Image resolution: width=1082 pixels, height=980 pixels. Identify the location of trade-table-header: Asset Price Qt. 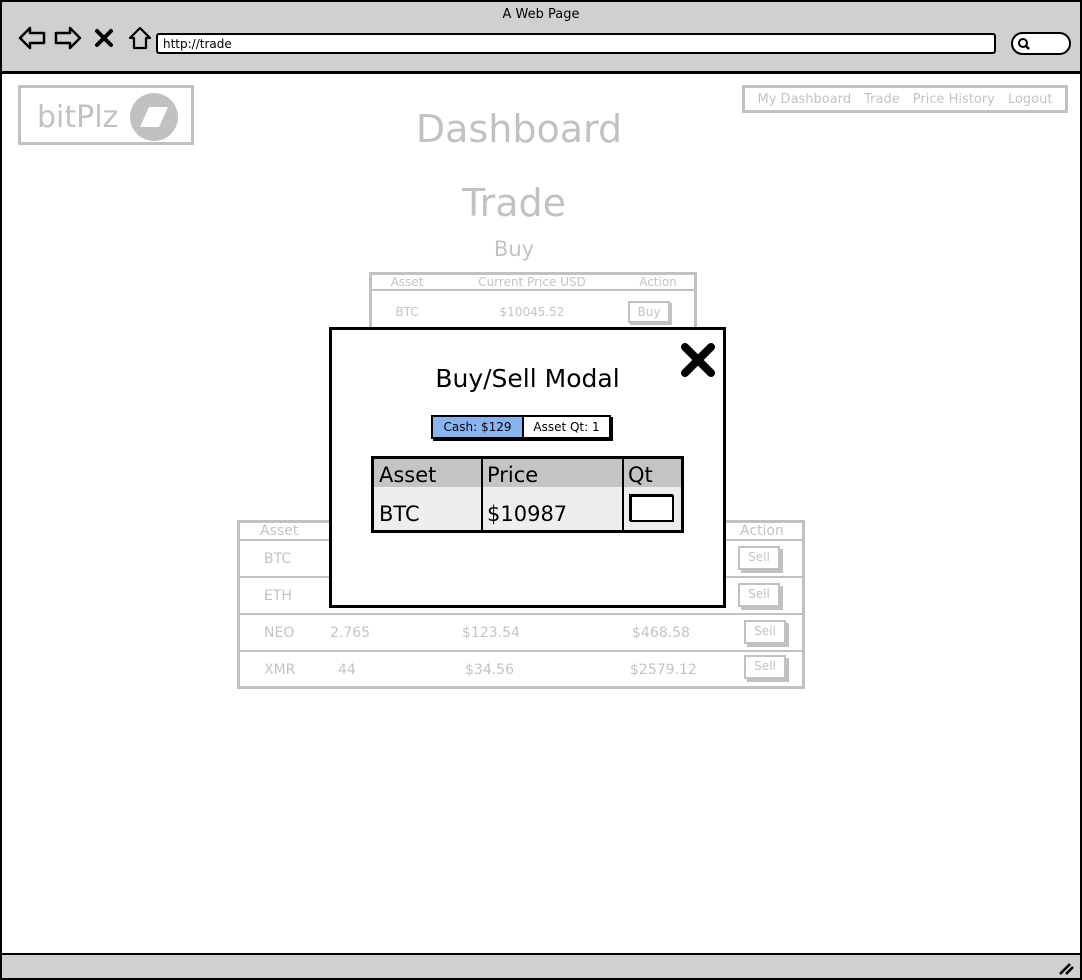
(527, 473).